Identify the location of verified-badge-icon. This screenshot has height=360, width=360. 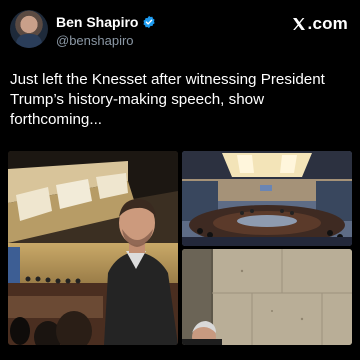
(149, 22).